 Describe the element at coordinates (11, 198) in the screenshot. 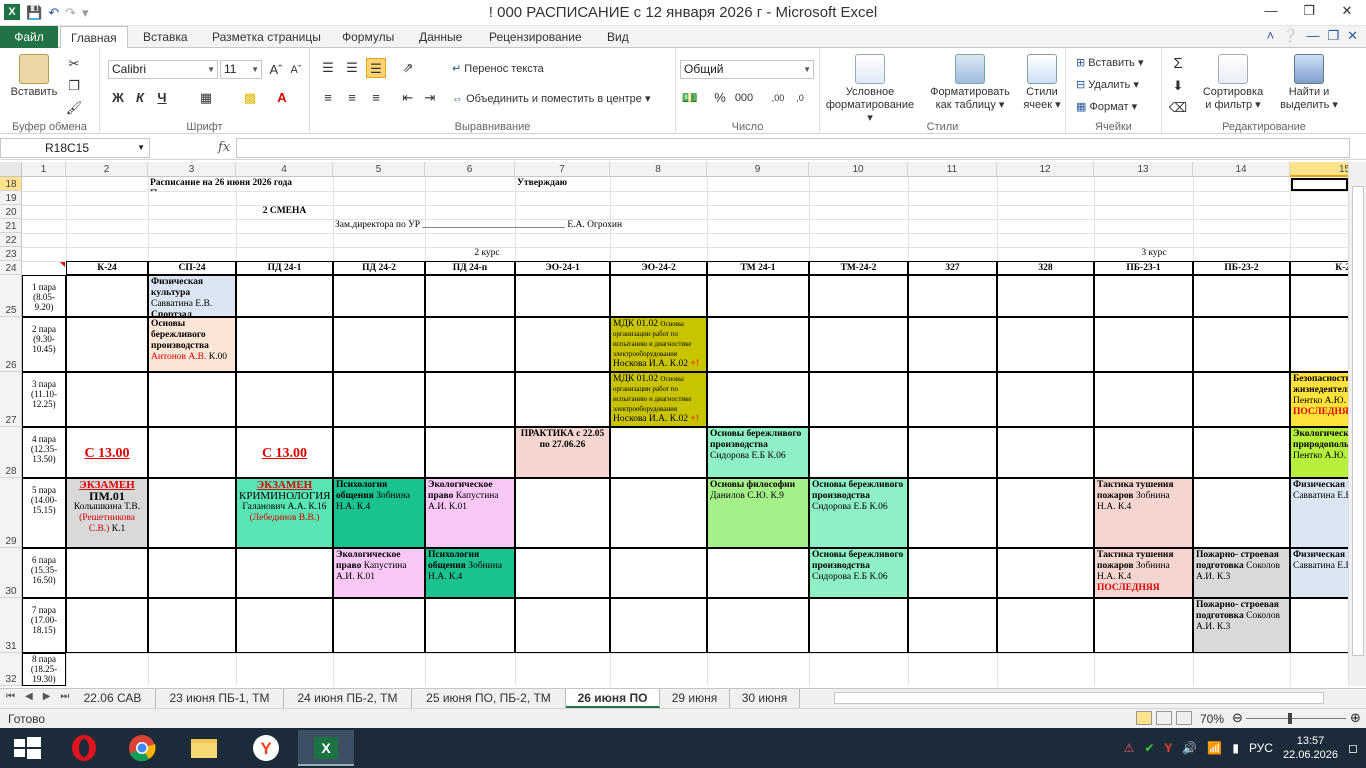

I see `row-header: 19` at that location.